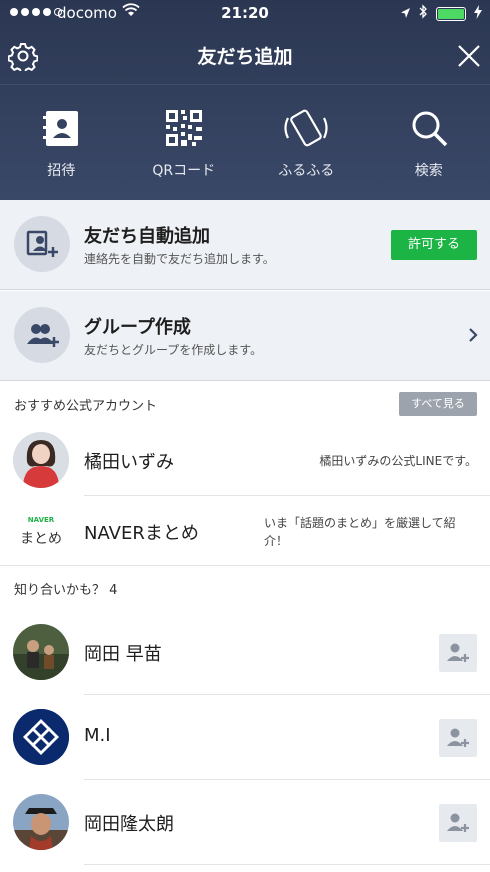 Image resolution: width=490 pixels, height=872 pixels. I want to click on auto-add-section: 友だち自動追加 連絡先を自動で友だち追加します。 許可する, so click(245, 245).